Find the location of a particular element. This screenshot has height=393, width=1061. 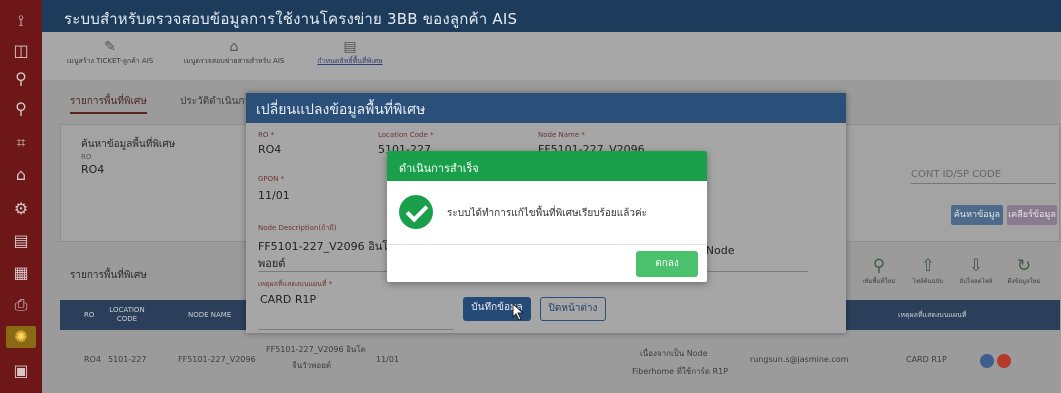

cell-gpon: 11/01 is located at coordinates (388, 359).